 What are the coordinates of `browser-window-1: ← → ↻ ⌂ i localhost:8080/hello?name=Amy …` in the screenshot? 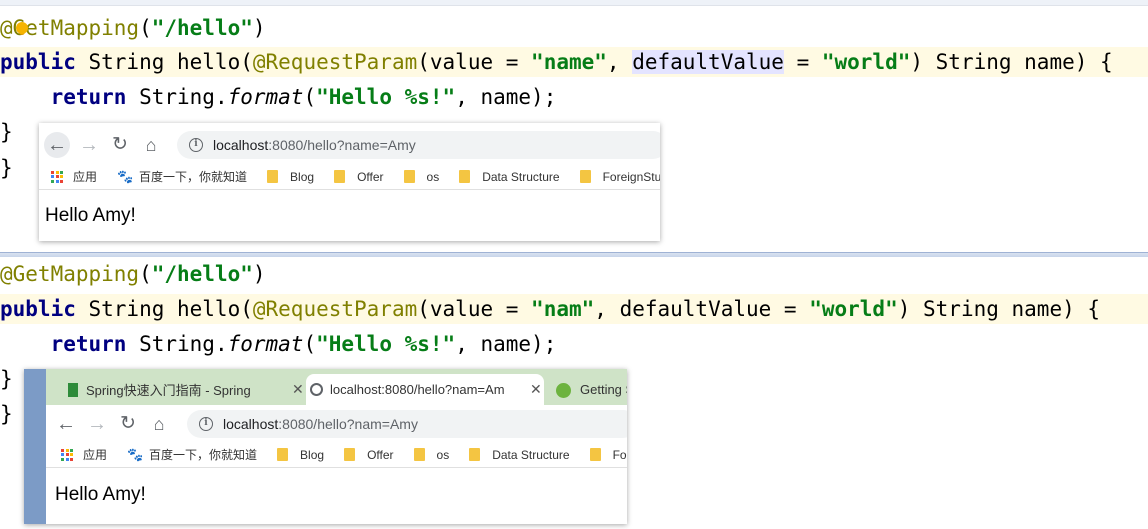 It's located at (349, 182).